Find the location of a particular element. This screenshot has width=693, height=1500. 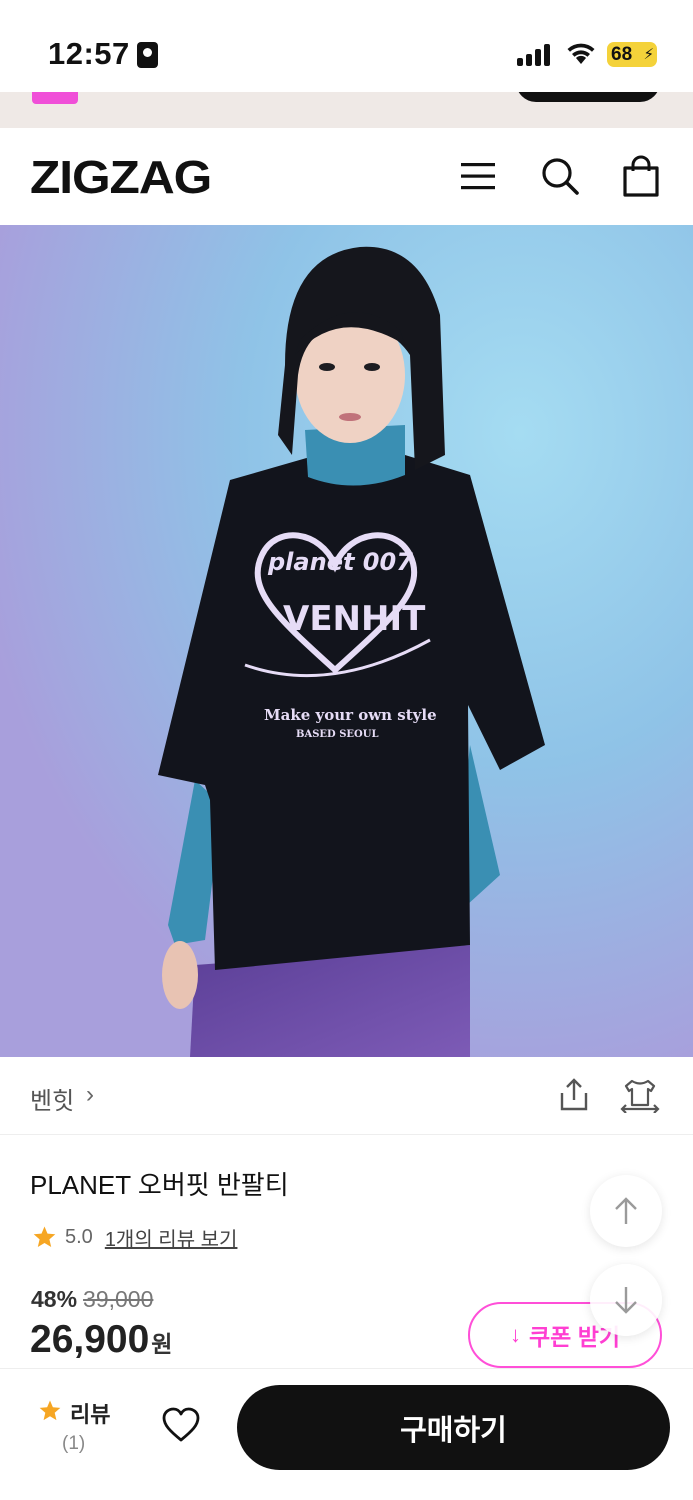

share-icon is located at coordinates (574, 1095).